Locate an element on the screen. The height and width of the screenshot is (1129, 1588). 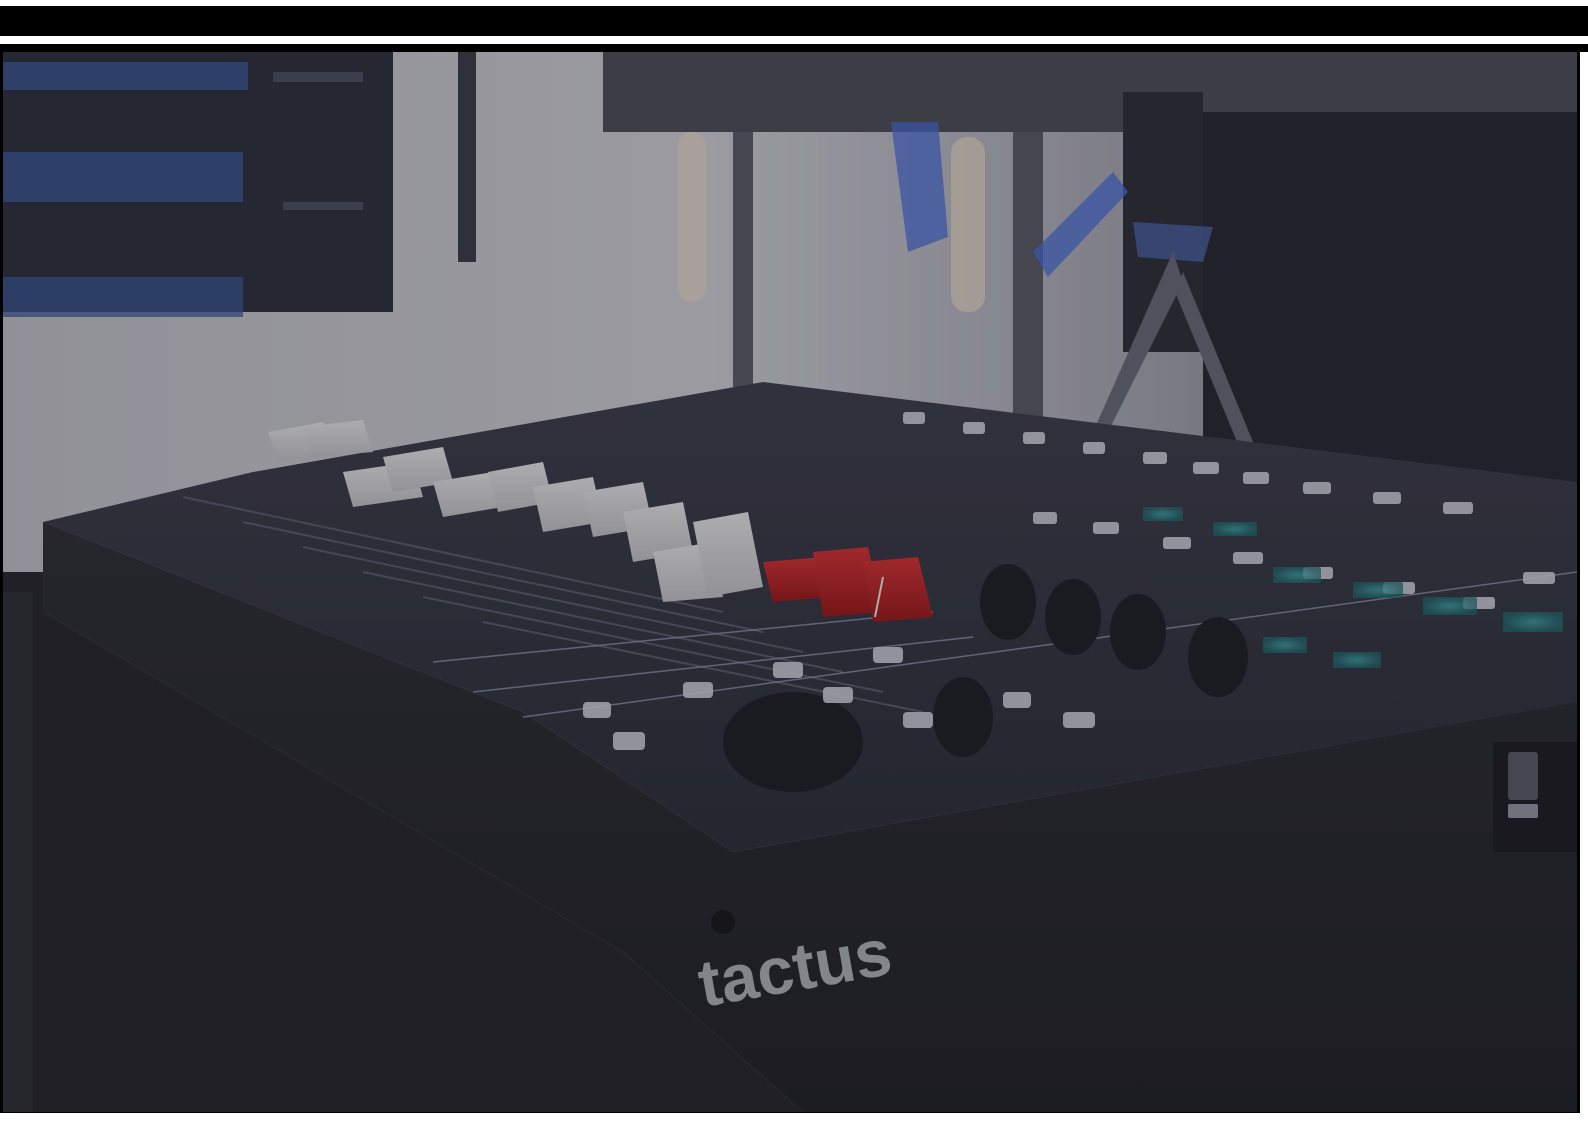
top-bar is located at coordinates (794, 21).